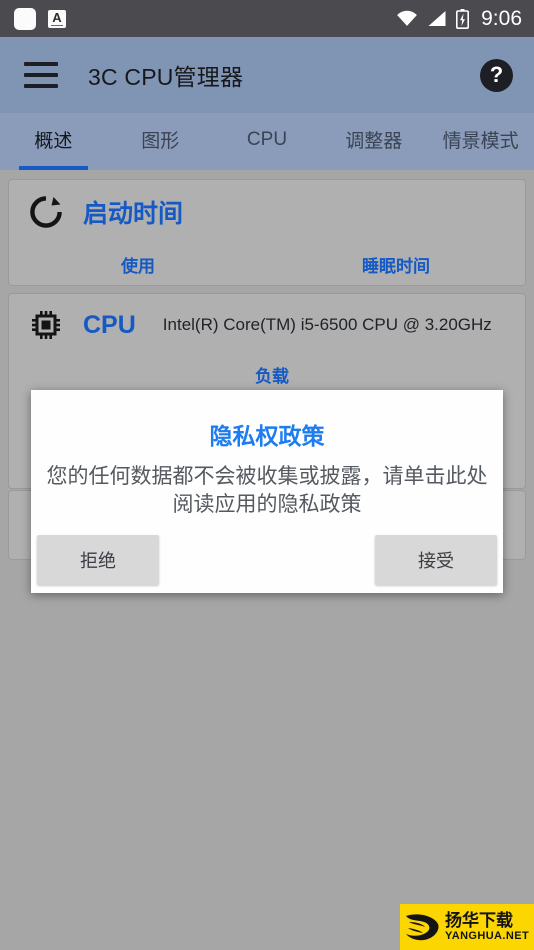 Image resolution: width=534 pixels, height=950 pixels. What do you see at coordinates (53, 141) in the screenshot?
I see `tab-overview: 概述` at bounding box center [53, 141].